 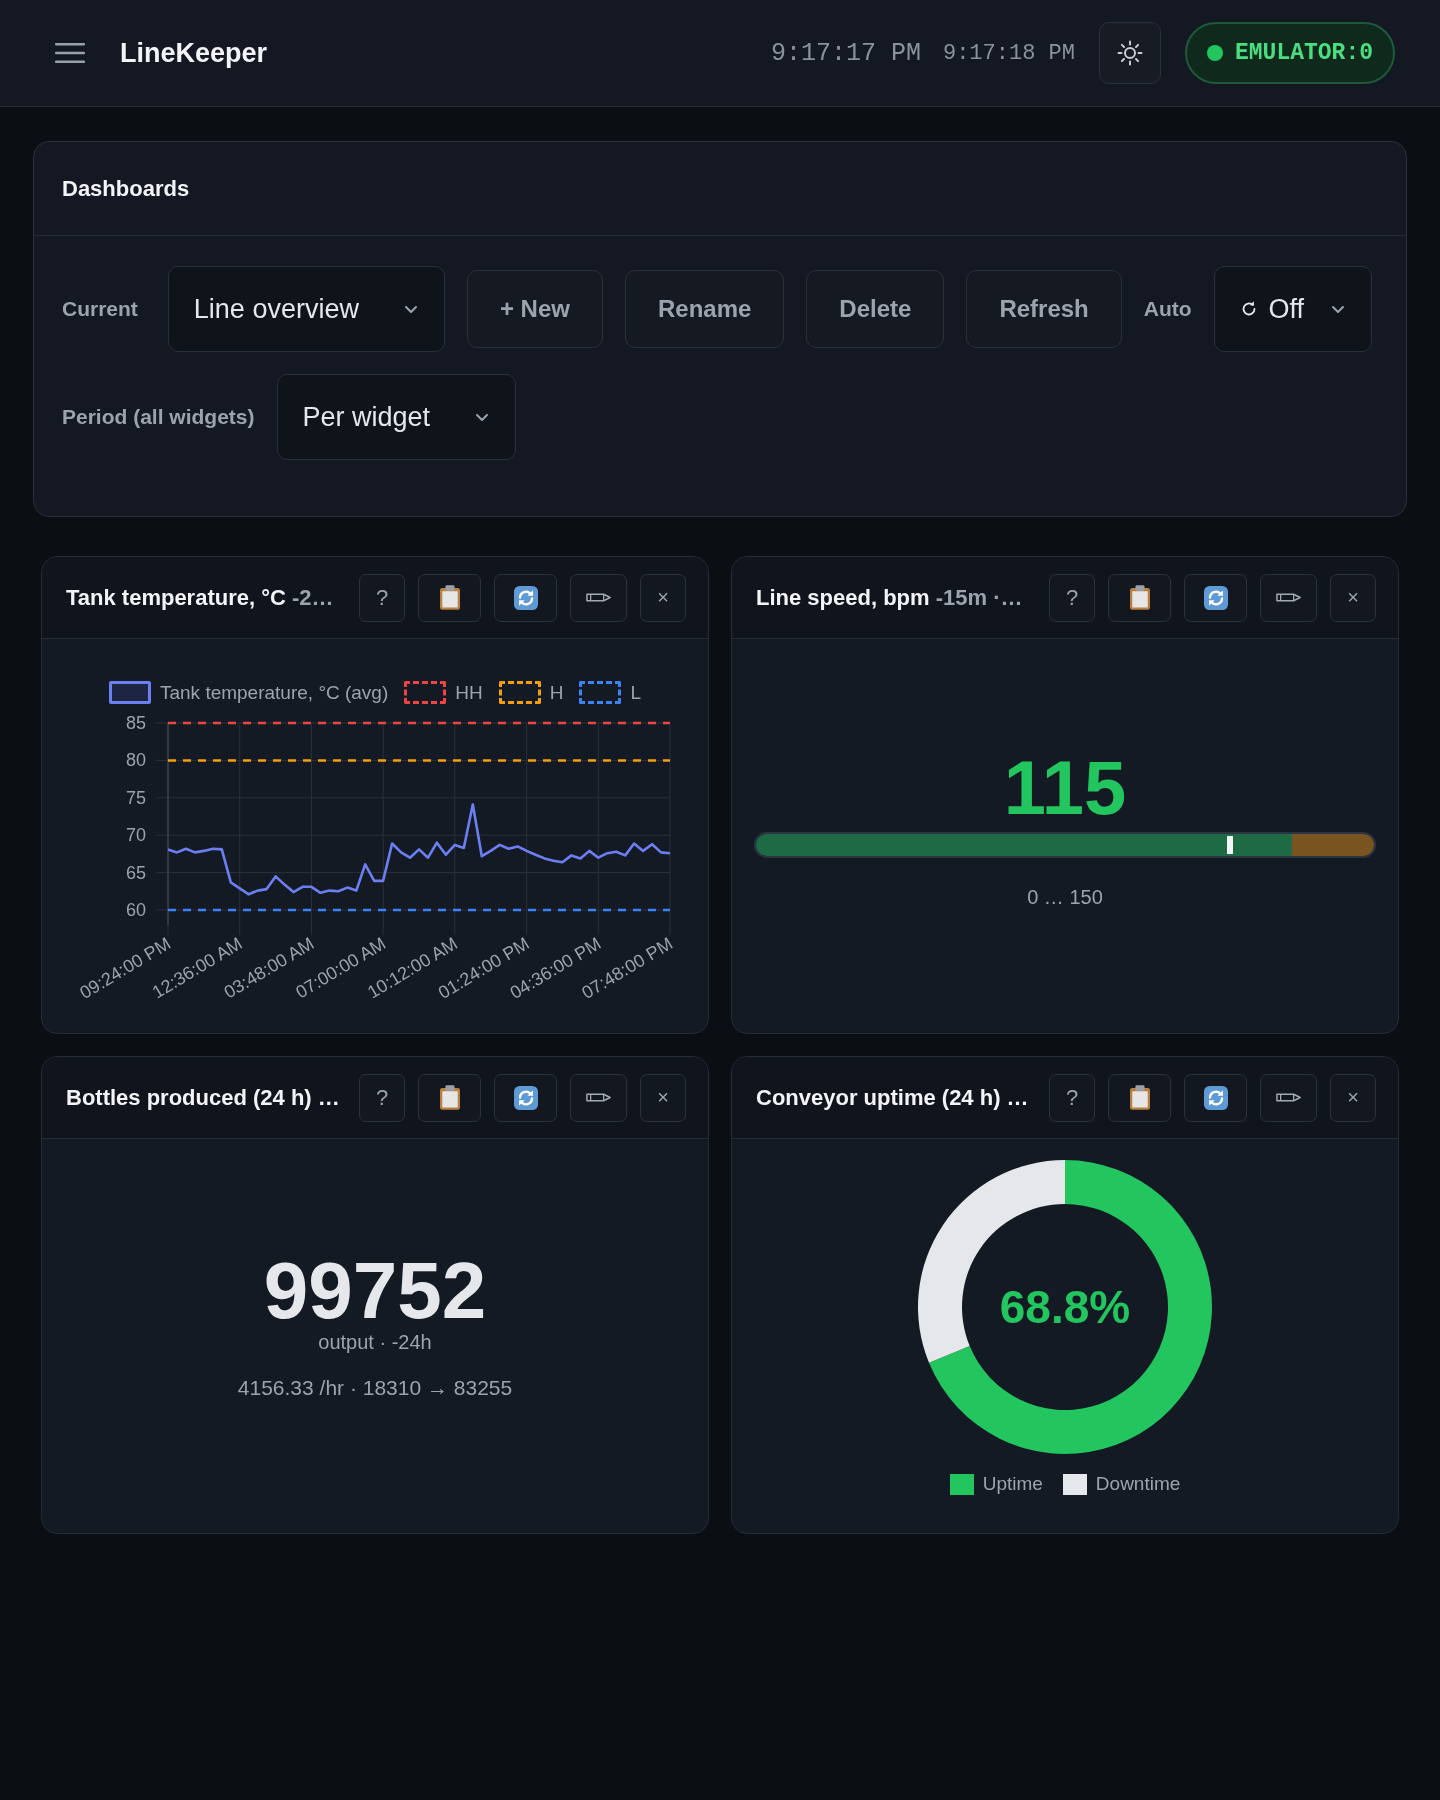 I want to click on axis-tick-label: 65, so click(x=135, y=872).